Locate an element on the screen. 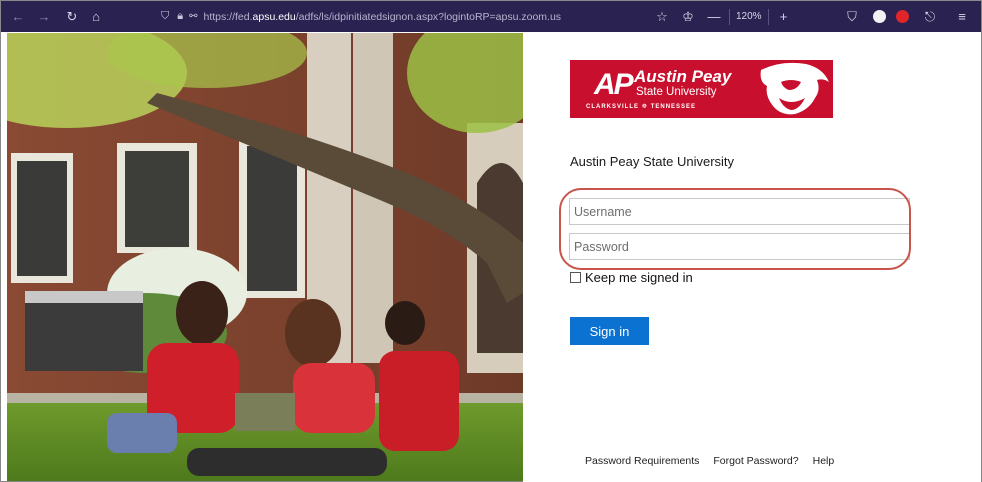 The height and width of the screenshot is (482, 982). help-link: Help is located at coordinates (824, 461).